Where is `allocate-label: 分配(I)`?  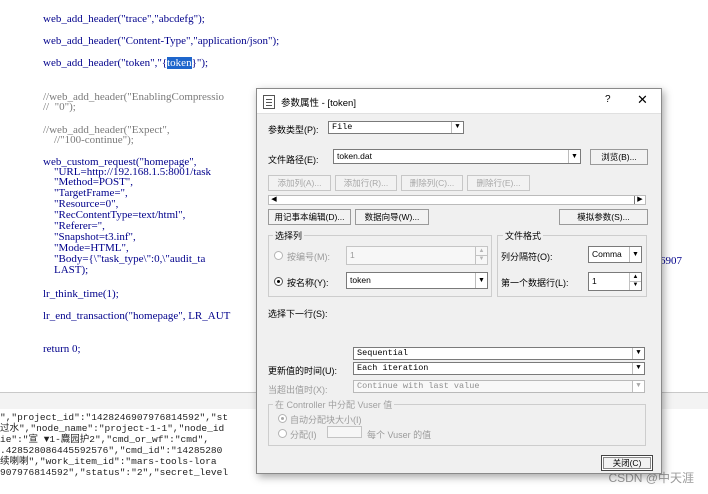 allocate-label: 分配(I) is located at coordinates (303, 435).